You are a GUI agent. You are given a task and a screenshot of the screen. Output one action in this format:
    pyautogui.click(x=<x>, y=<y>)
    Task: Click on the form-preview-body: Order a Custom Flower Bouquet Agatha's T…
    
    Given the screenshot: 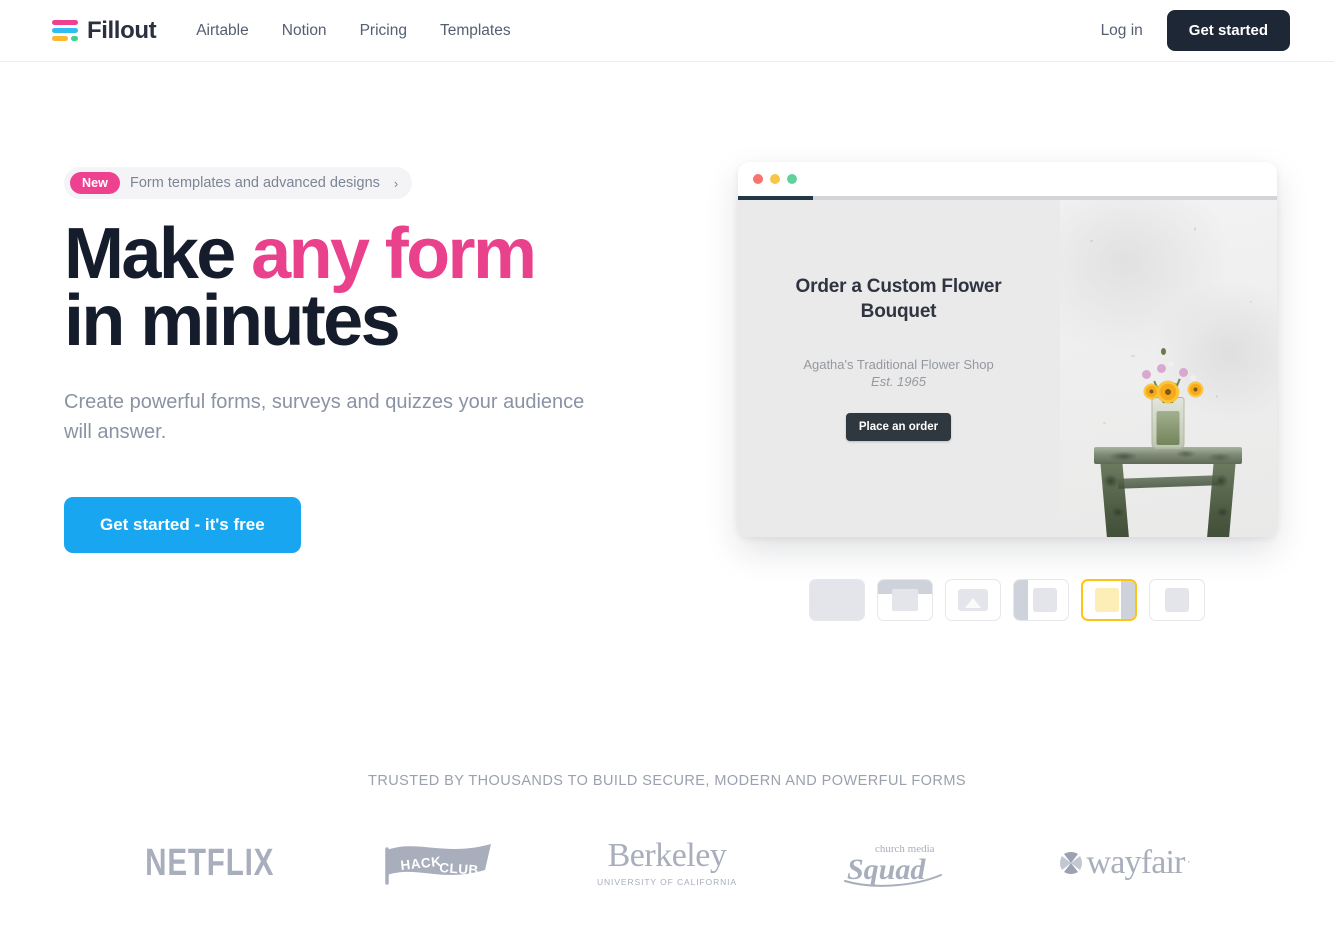 What is the action you would take?
    pyautogui.click(x=1007, y=368)
    